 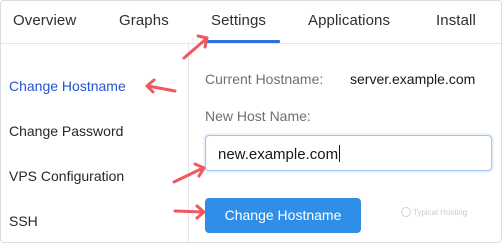 I want to click on current-hostname-label: Current Hostname:, so click(x=264, y=79).